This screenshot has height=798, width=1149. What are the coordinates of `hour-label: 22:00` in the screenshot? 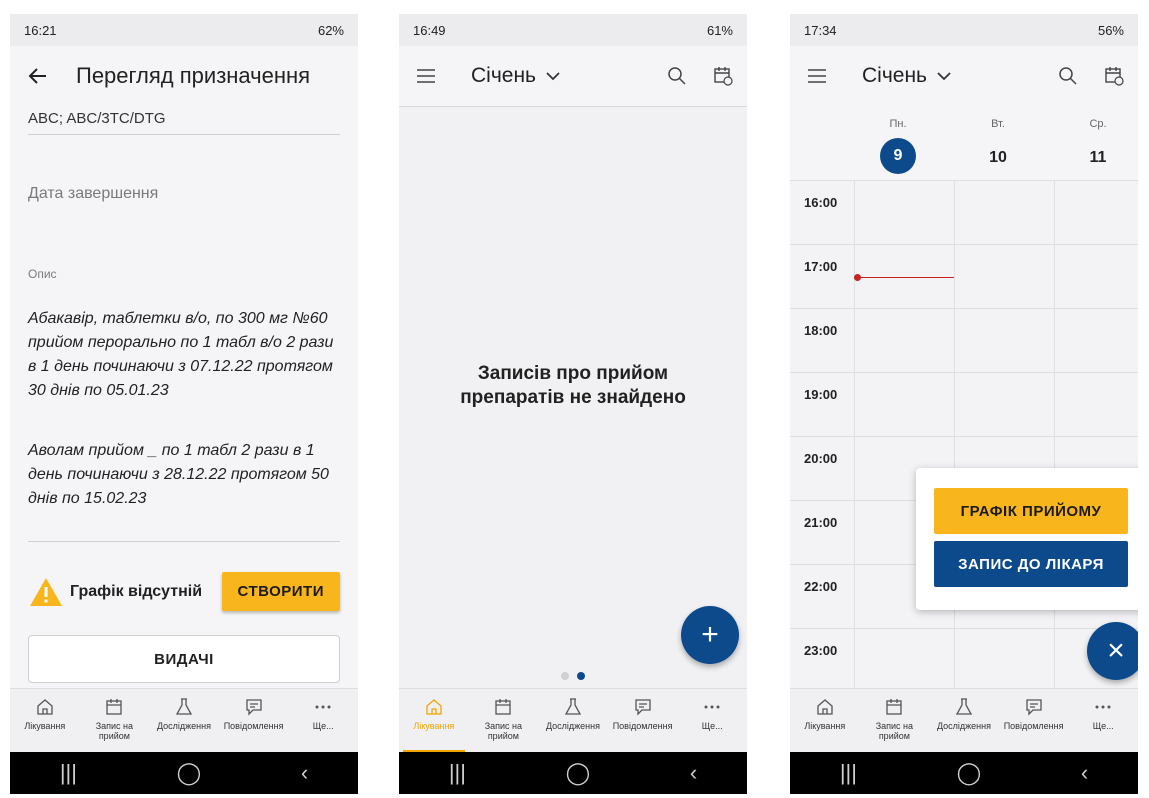 It's located at (821, 586).